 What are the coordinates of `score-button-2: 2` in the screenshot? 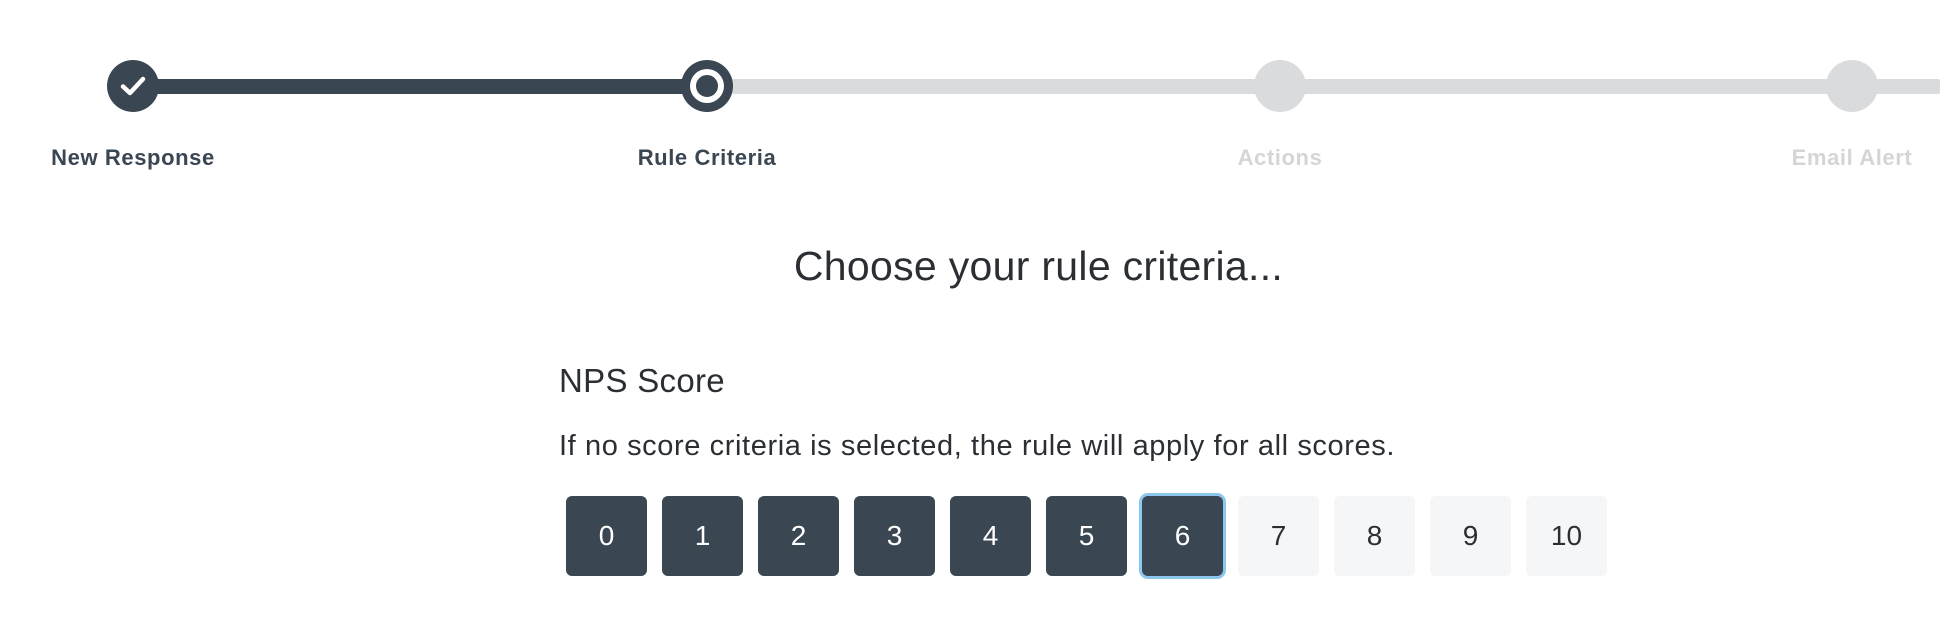 It's located at (798, 536).